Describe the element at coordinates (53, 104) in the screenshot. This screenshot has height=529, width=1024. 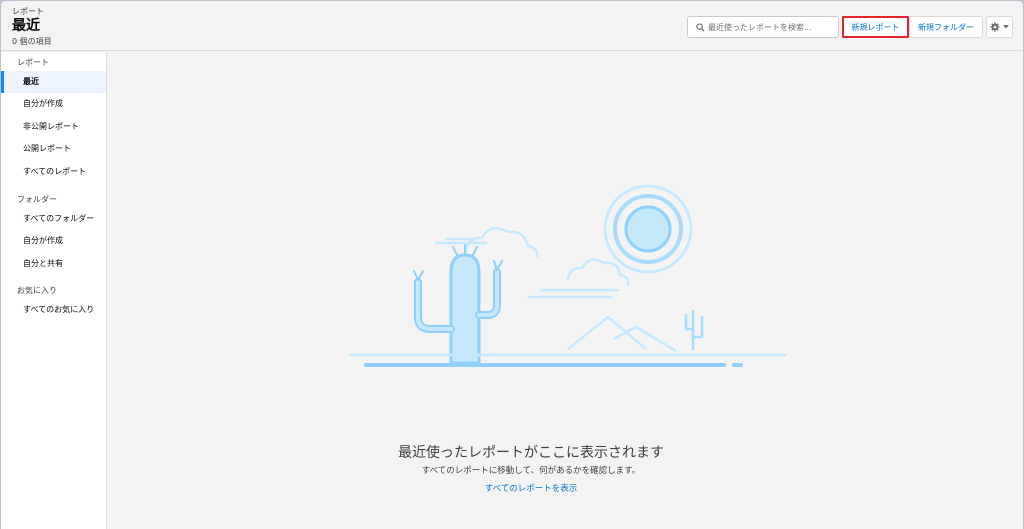
I see `sidebar-item-created-by-me: 自分が作成` at that location.